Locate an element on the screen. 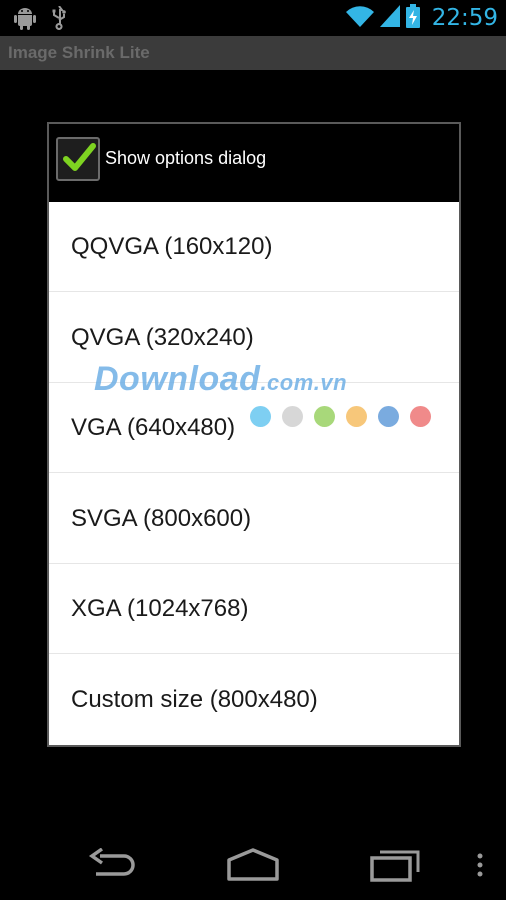 The image size is (506, 900). option-label: SVGA (800x600) is located at coordinates (161, 518).